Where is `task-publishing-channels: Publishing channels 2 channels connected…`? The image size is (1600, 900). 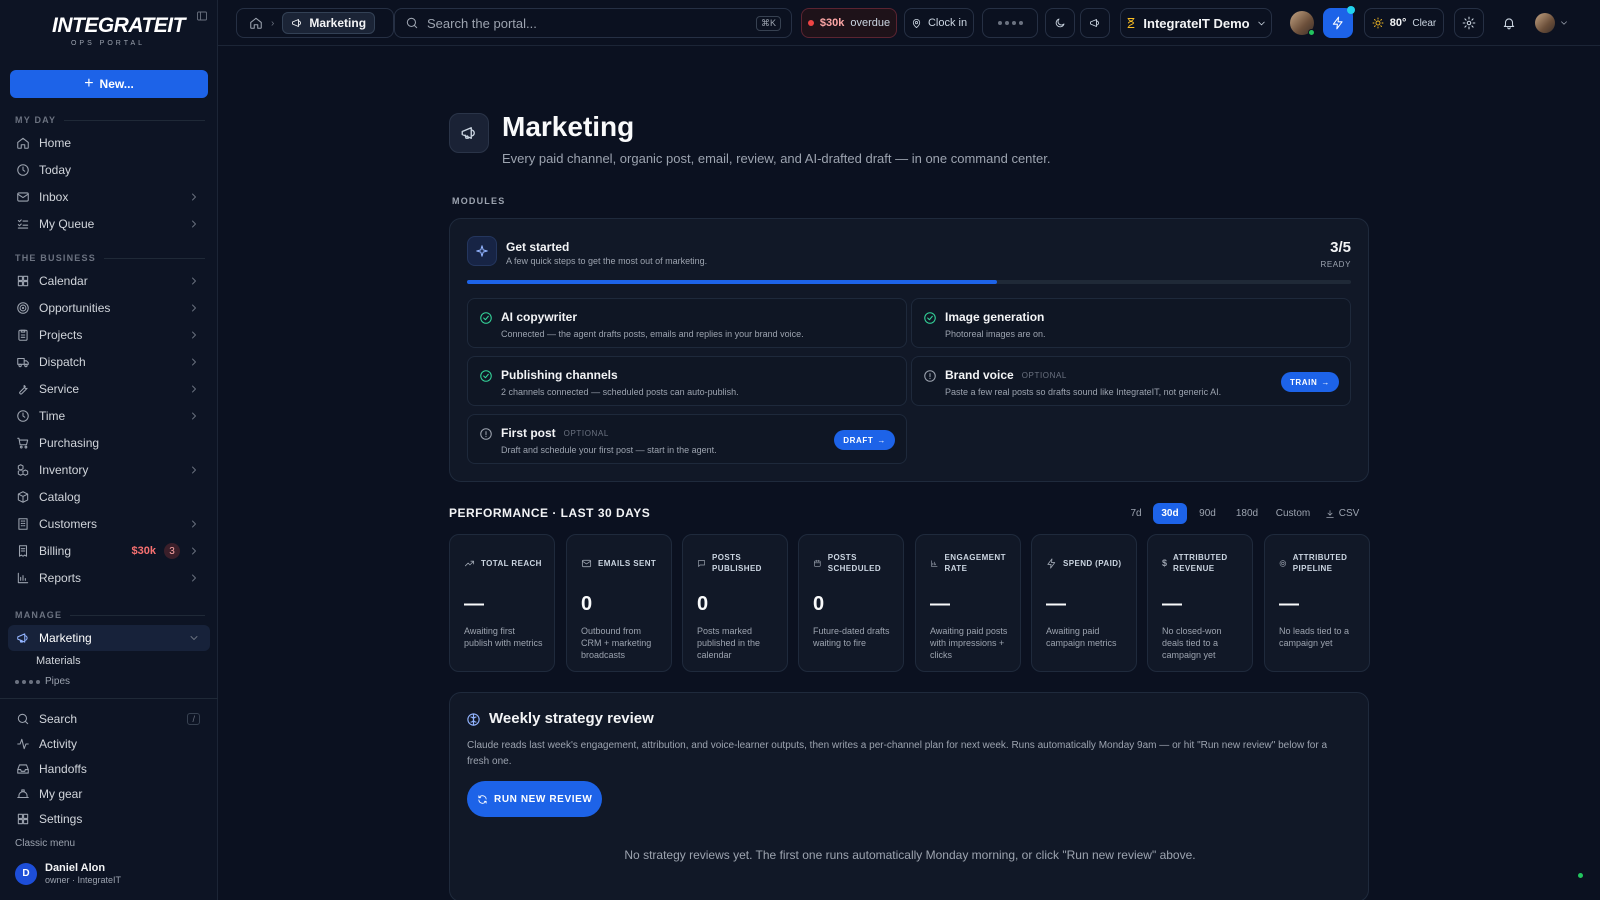 task-publishing-channels: Publishing channels 2 channels connected… is located at coordinates (687, 381).